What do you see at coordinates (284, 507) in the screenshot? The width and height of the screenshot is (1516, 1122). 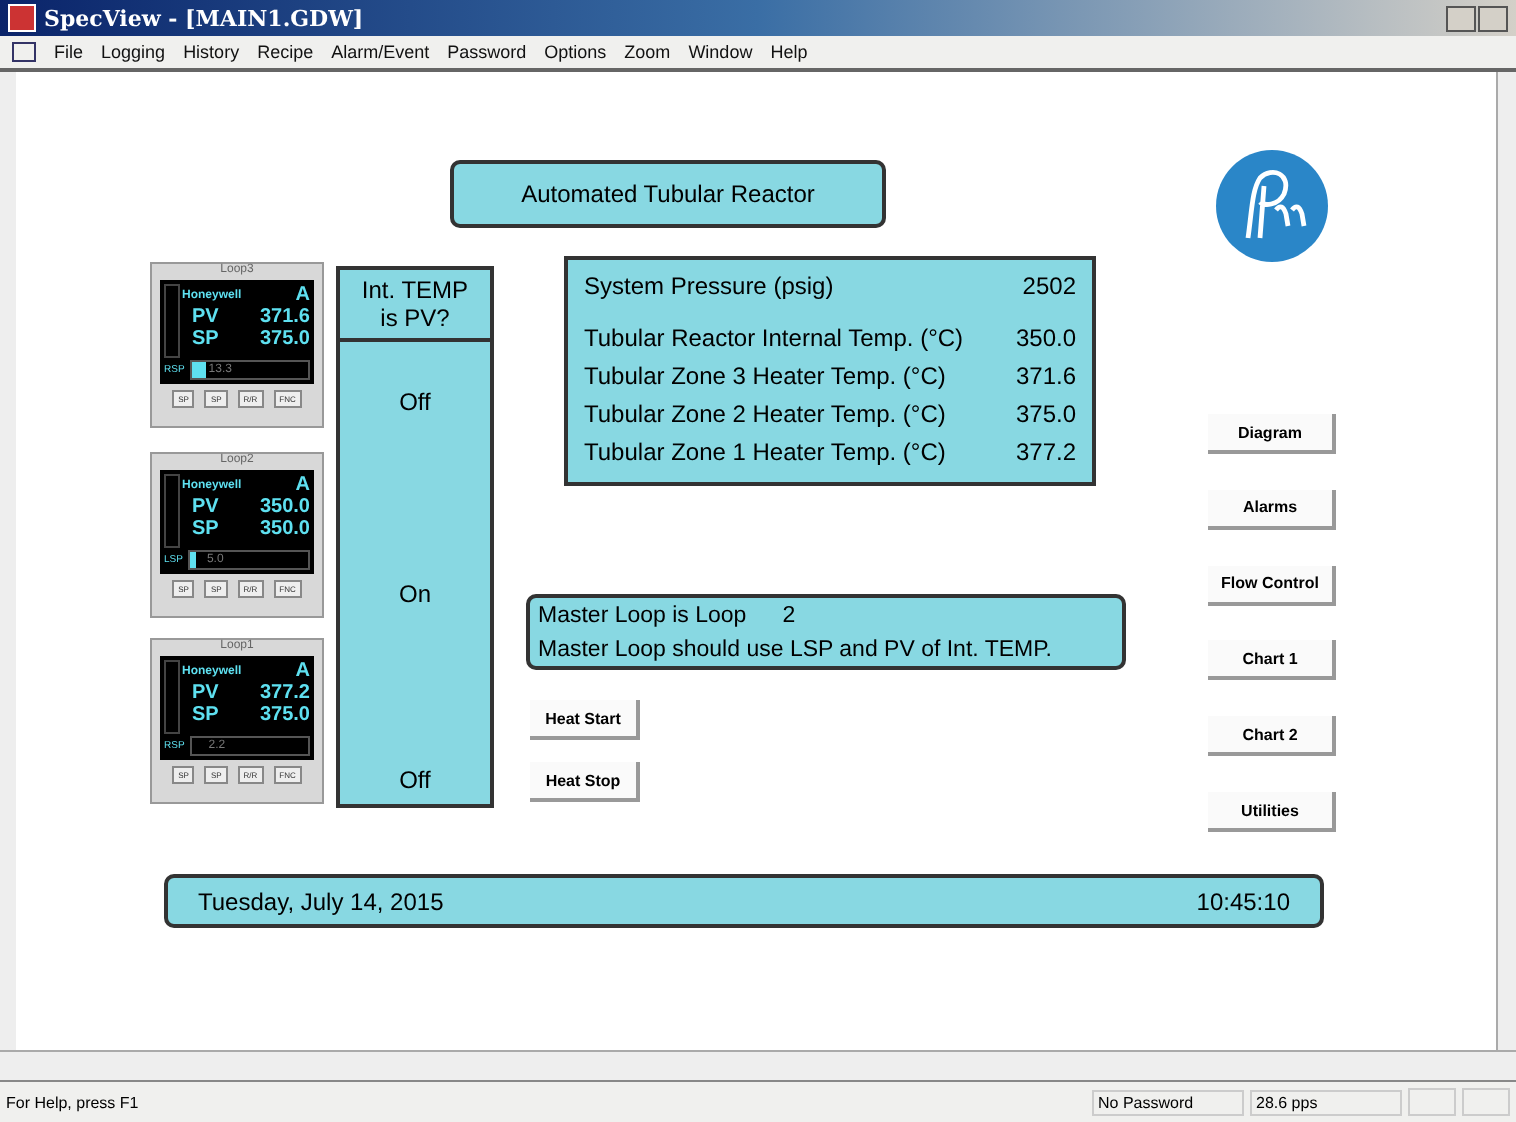 I see `pv-value: 350.0` at bounding box center [284, 507].